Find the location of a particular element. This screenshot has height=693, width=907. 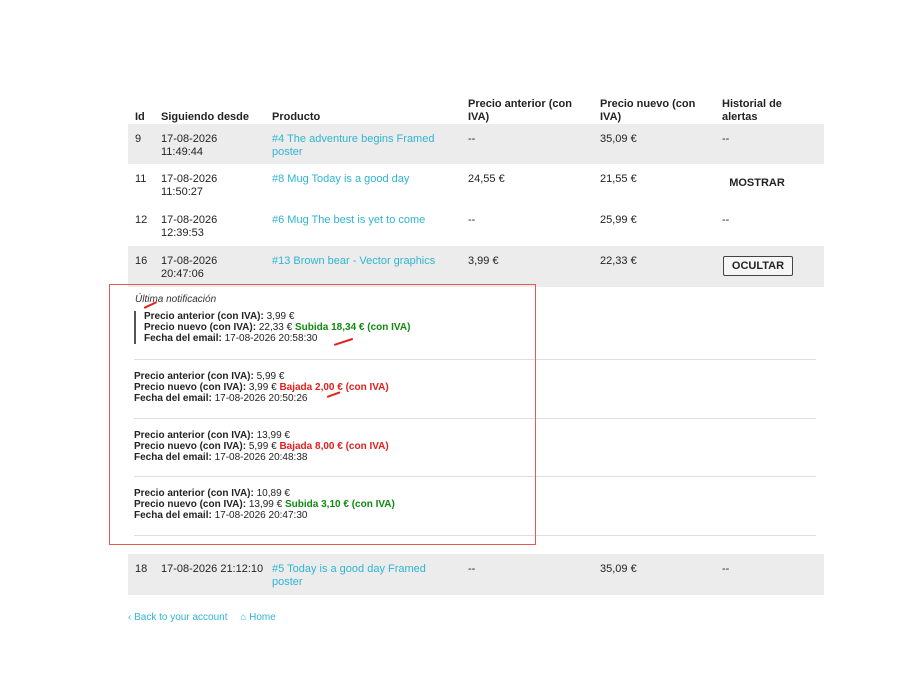

product-link: #5 Today is a good day Framed poster is located at coordinates (362, 576).